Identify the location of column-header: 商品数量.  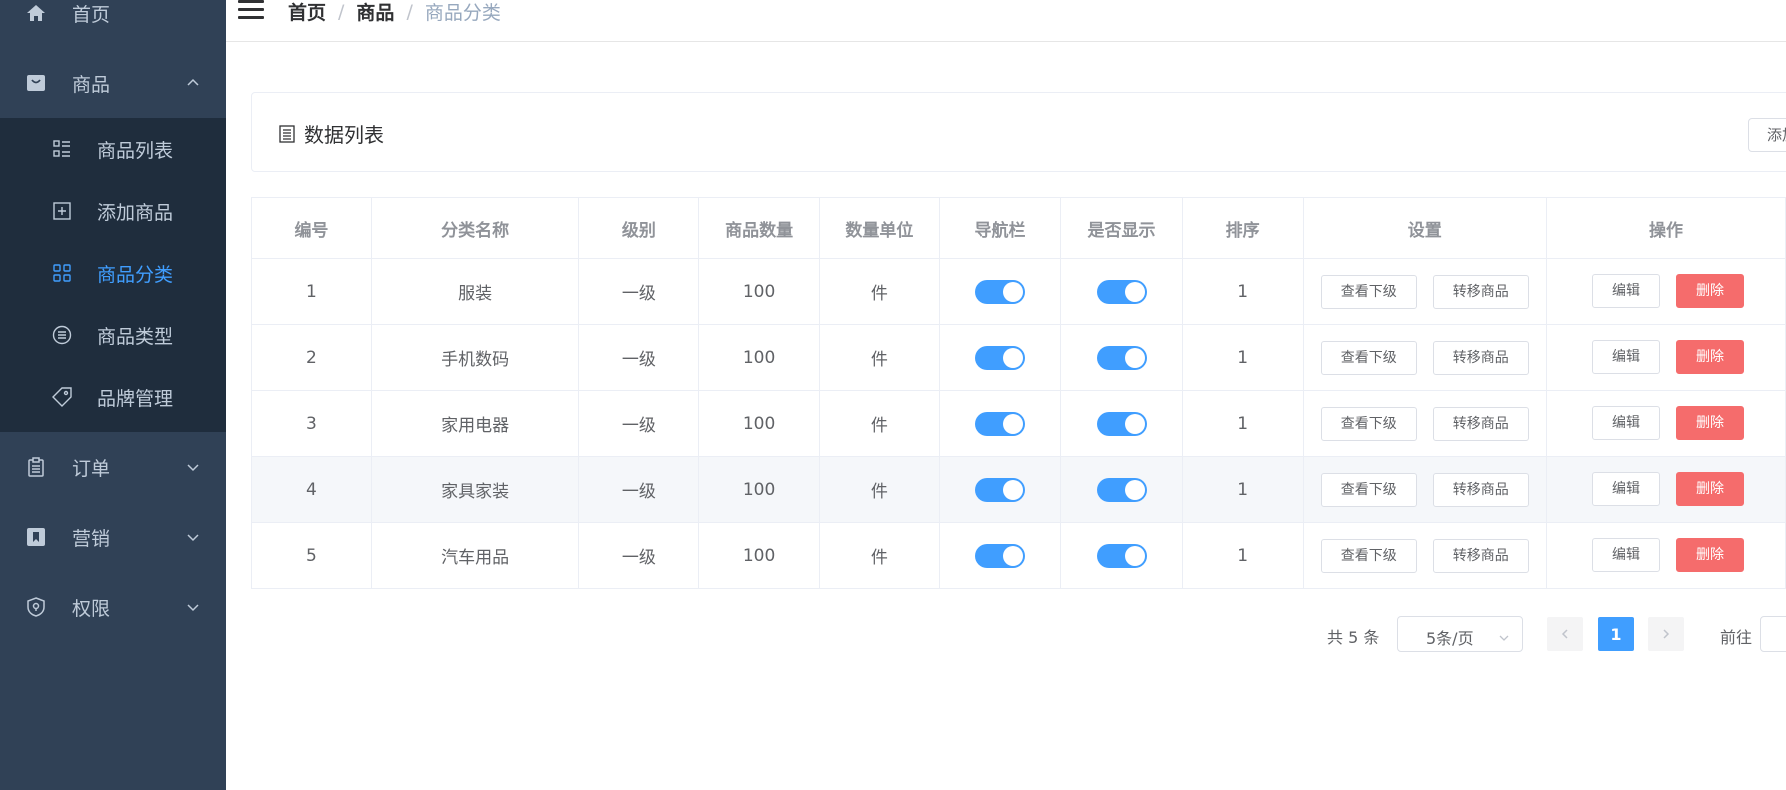
(759, 228).